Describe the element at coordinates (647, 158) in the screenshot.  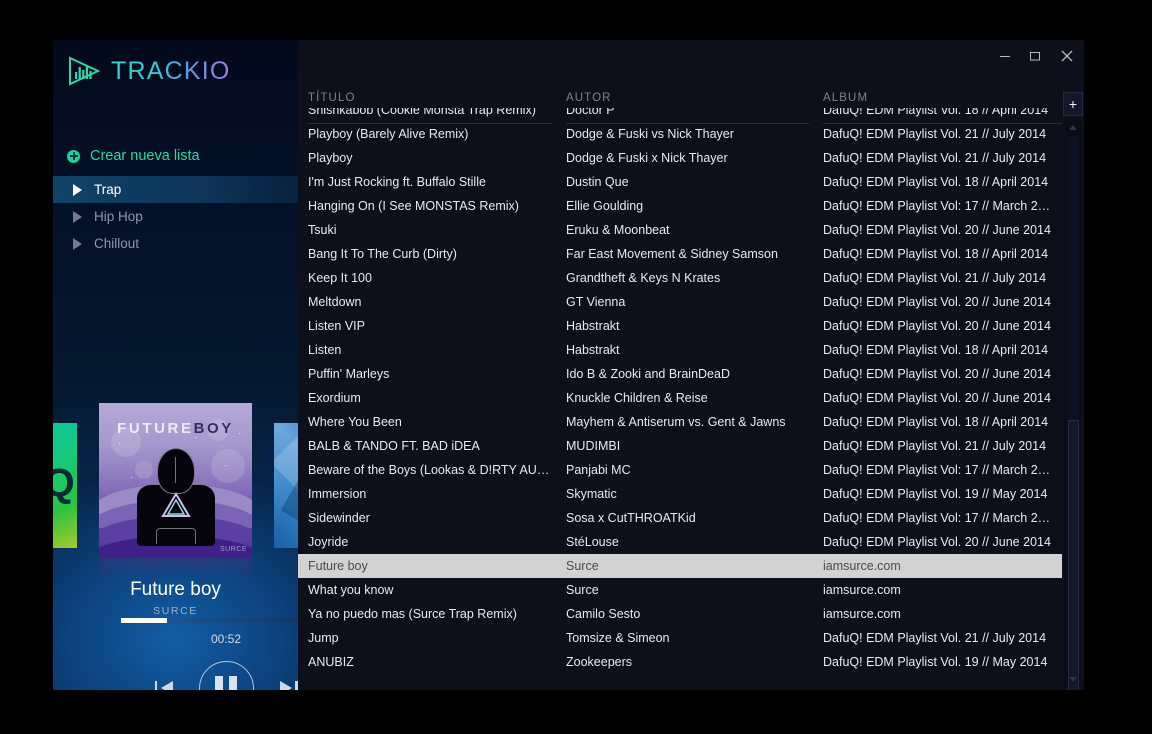
I see `cell-author: Dodge & Fuski x Nick Thayer` at that location.